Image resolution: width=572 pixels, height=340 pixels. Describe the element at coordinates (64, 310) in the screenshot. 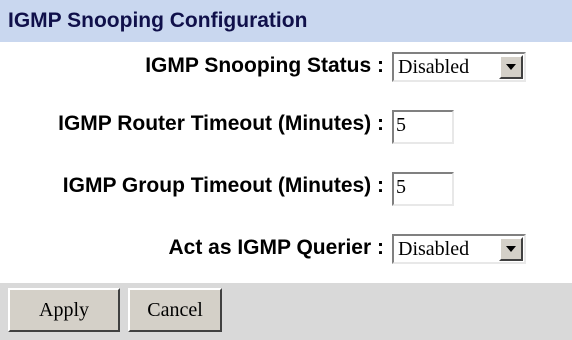

I see `apply-button: Apply` at that location.